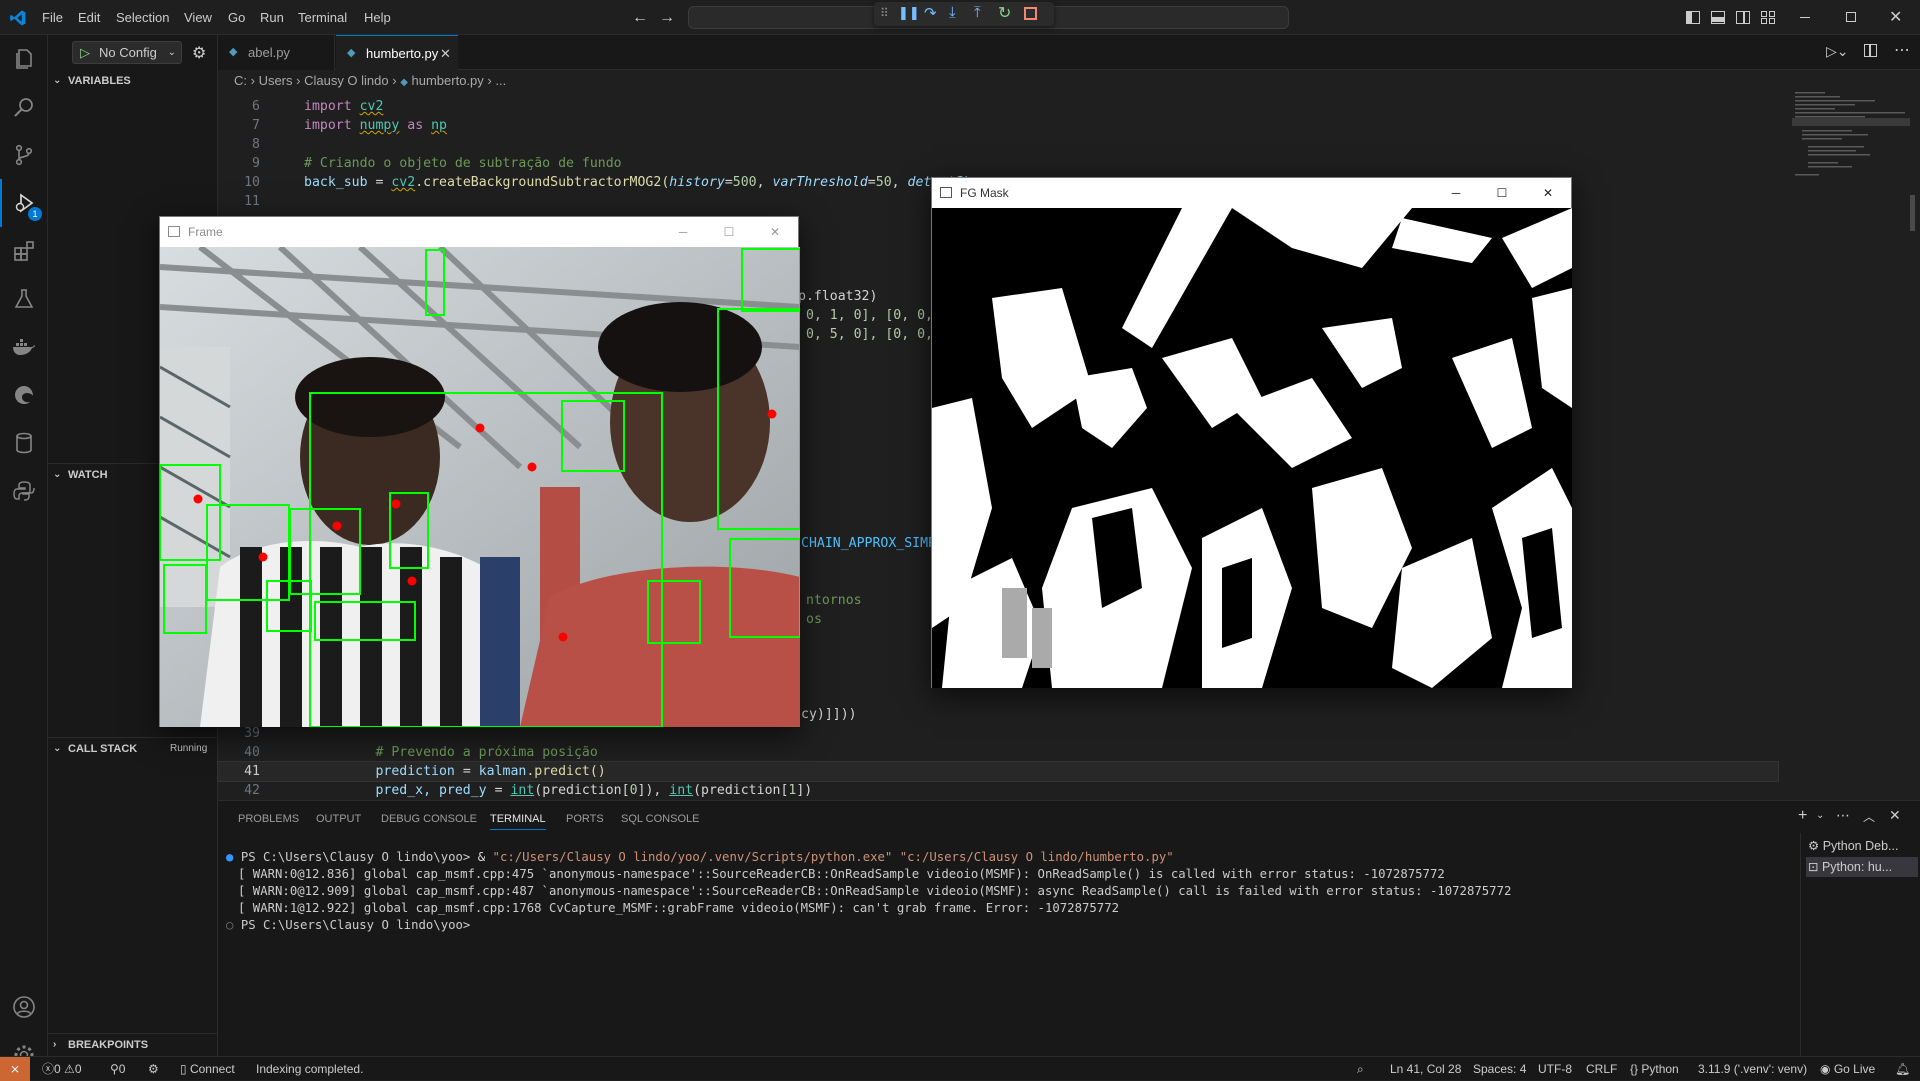 This screenshot has width=1920, height=1081. I want to click on menu-run: Run, so click(272, 17).